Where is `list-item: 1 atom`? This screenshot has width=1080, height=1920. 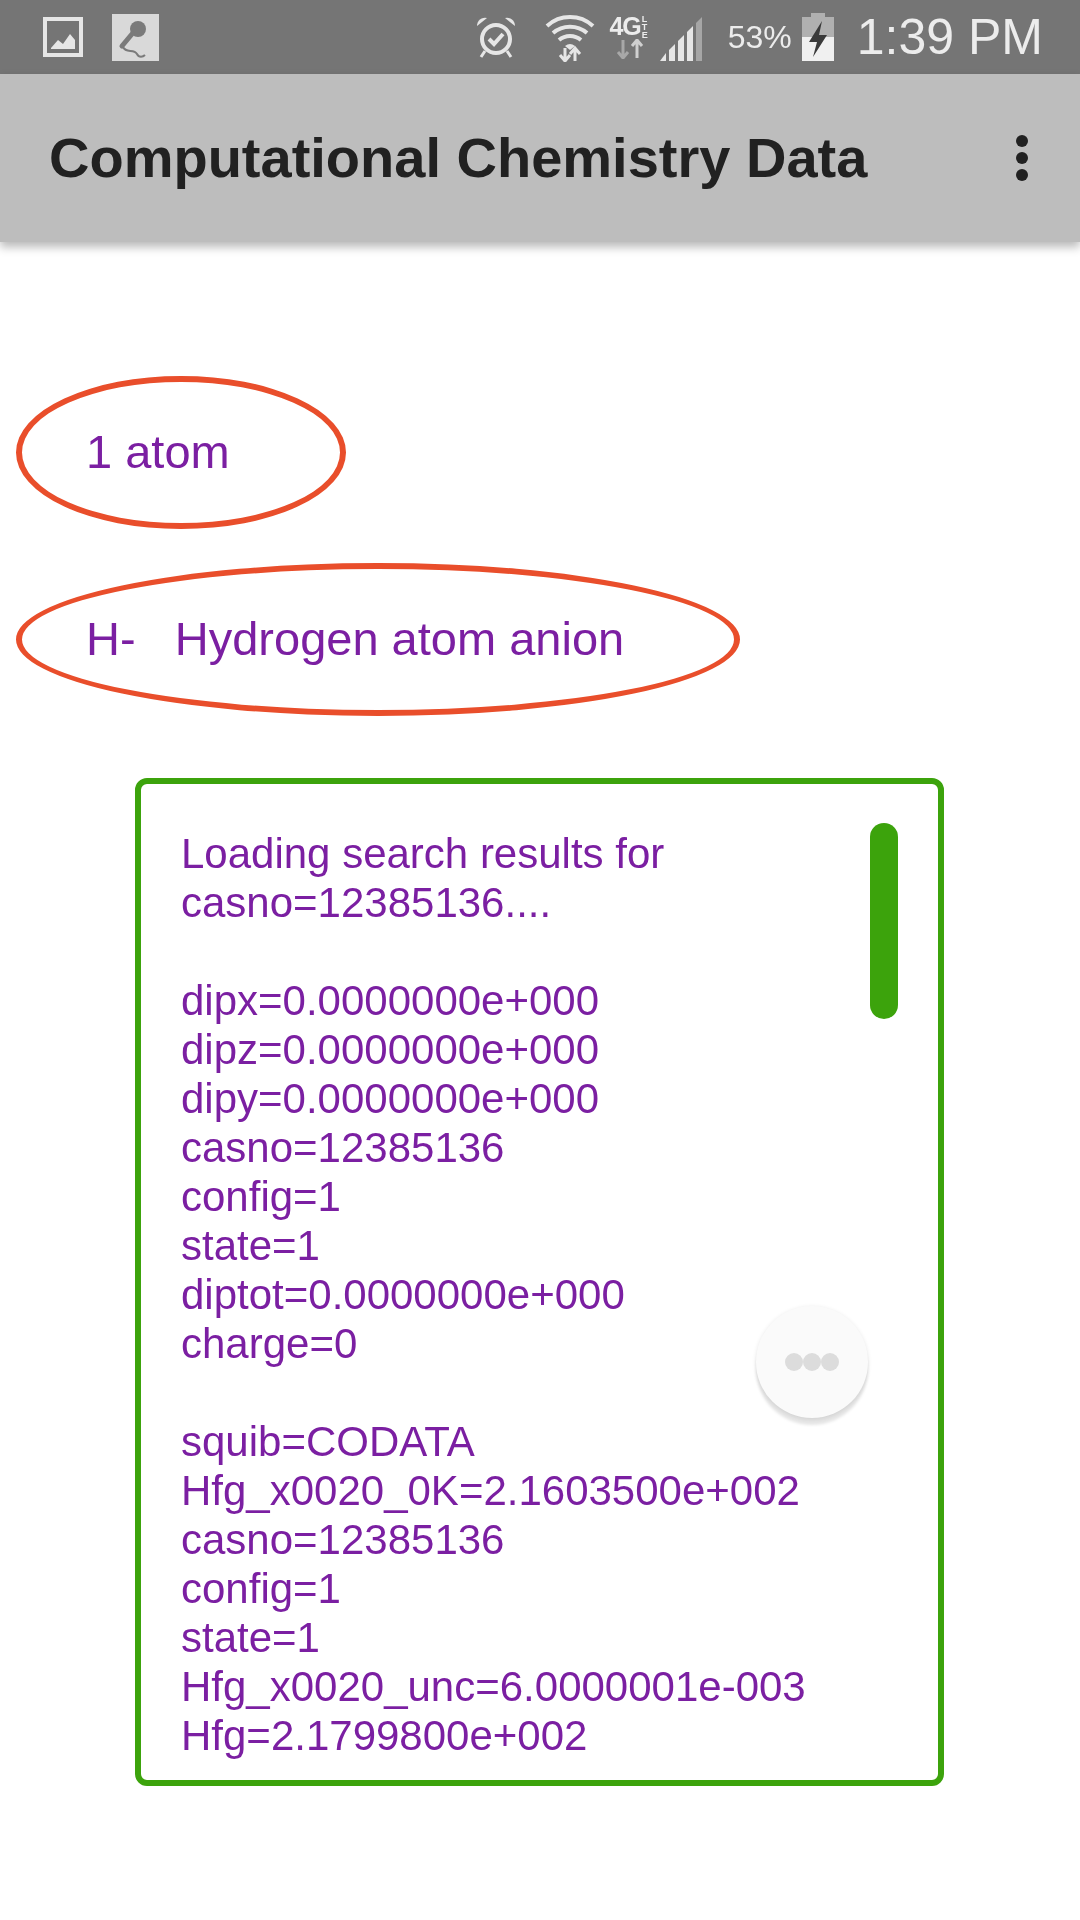 list-item: 1 atom is located at coordinates (158, 452).